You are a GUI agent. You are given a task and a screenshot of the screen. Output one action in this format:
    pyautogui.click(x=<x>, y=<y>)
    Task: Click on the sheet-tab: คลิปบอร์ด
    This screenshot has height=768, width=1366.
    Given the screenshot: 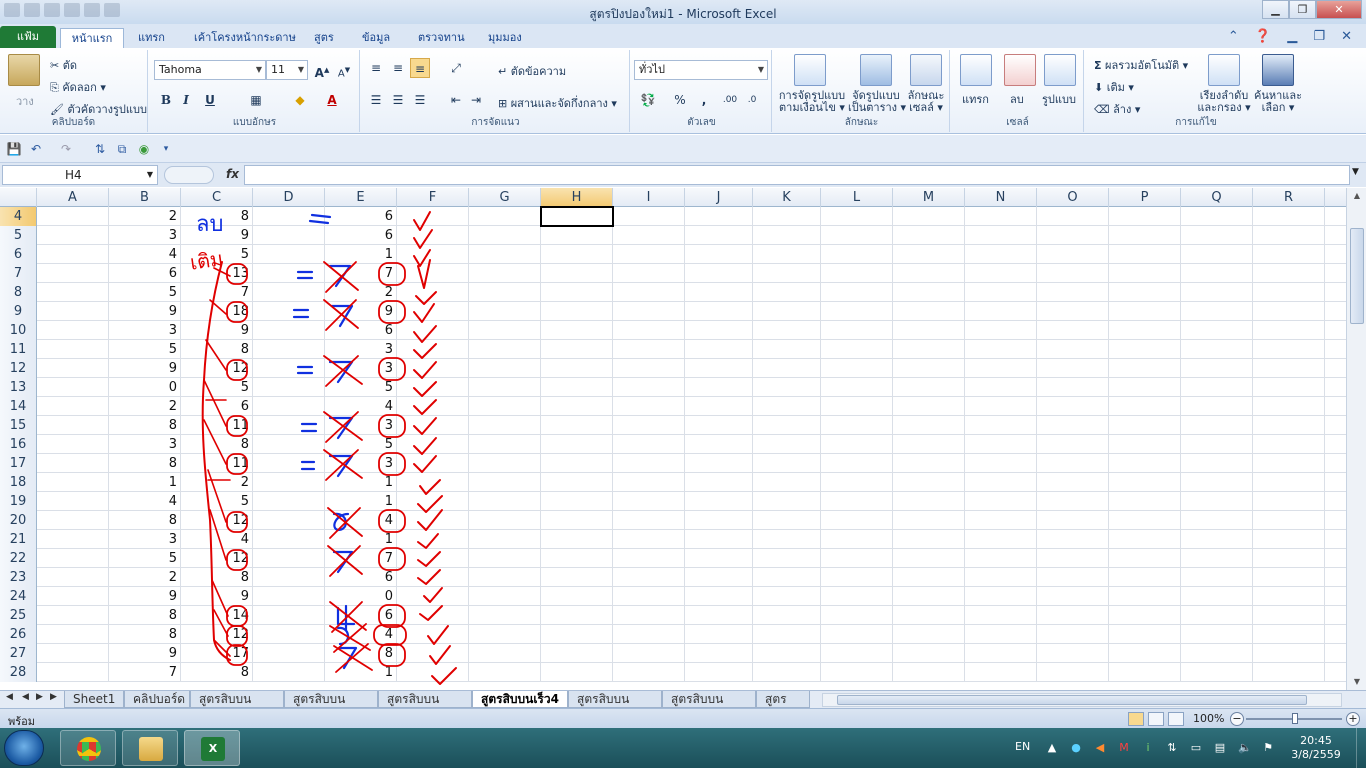 What is the action you would take?
    pyautogui.click(x=157, y=699)
    